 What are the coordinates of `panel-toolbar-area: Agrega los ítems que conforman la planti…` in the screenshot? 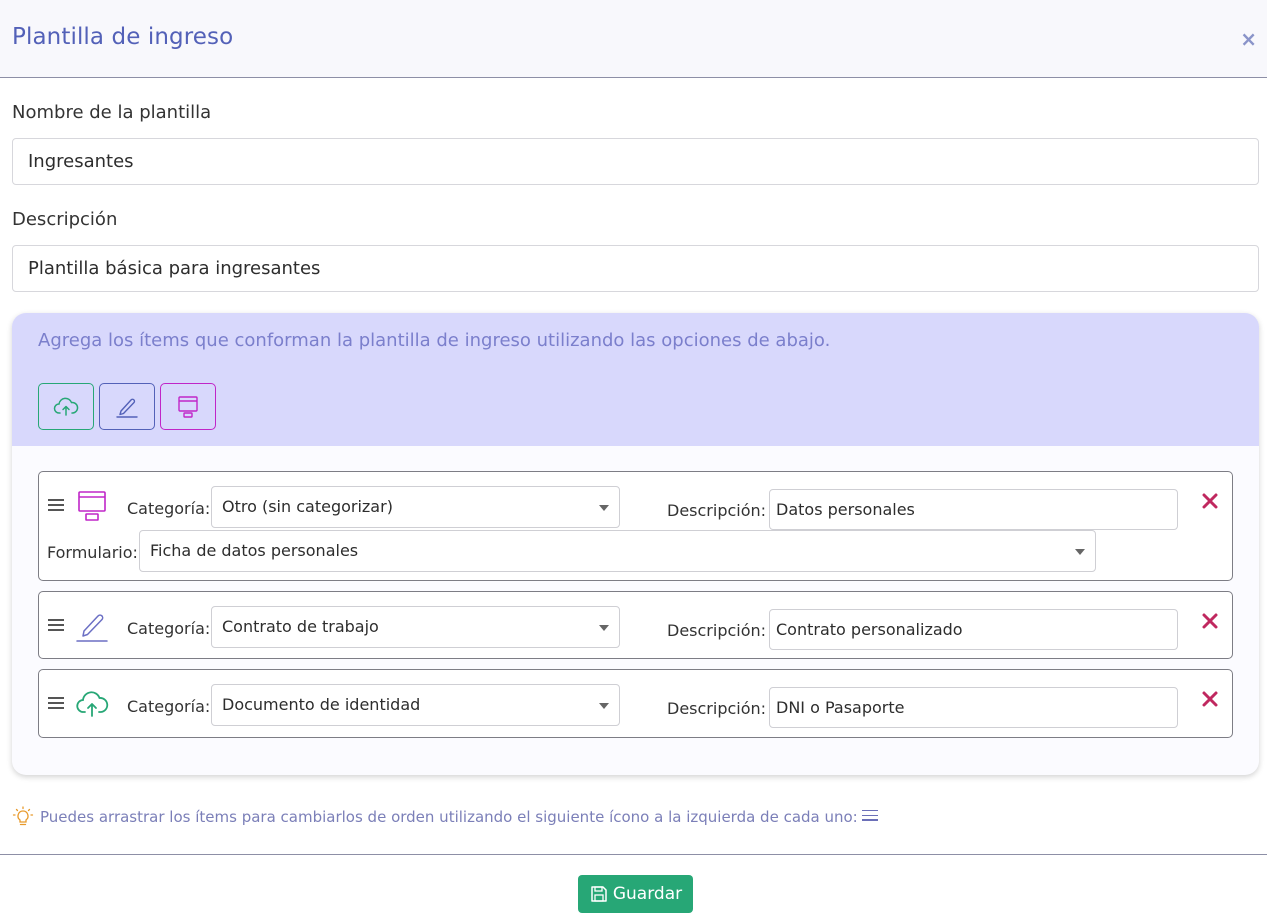 It's located at (635, 379).